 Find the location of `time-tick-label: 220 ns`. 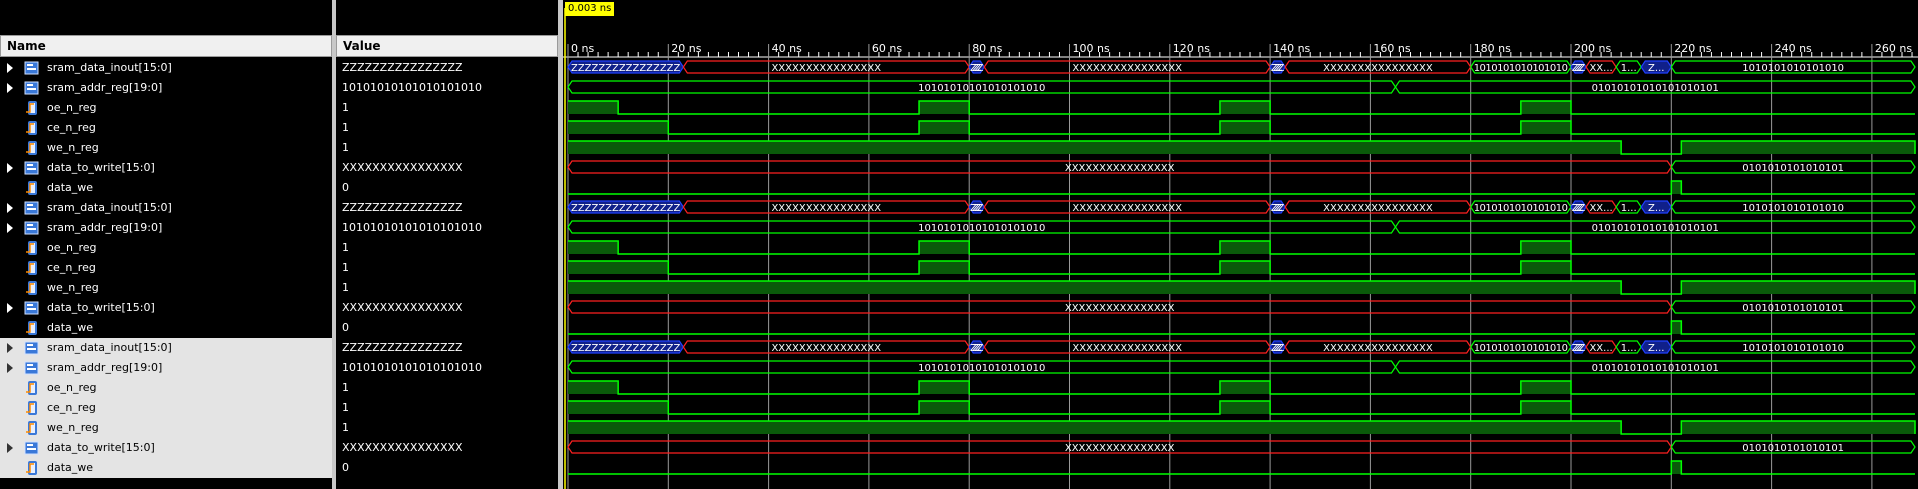

time-tick-label: 220 ns is located at coordinates (1692, 48).